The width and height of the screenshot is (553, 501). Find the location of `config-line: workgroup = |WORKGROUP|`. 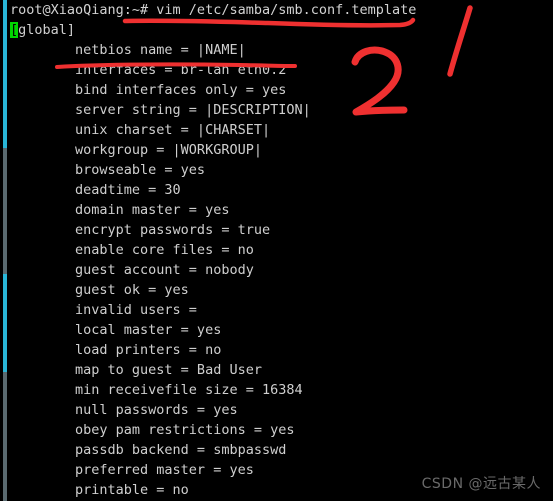

config-line: workgroup = |WORKGROUP| is located at coordinates (136, 150).